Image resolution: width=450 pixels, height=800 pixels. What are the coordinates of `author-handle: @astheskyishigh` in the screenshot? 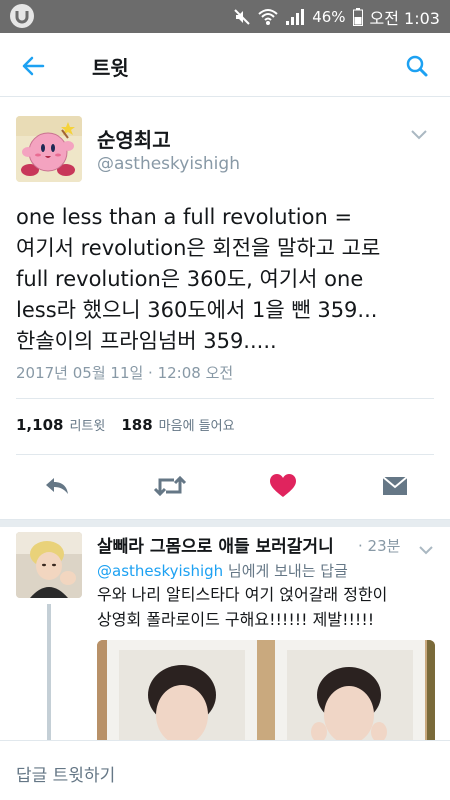 It's located at (168, 164).